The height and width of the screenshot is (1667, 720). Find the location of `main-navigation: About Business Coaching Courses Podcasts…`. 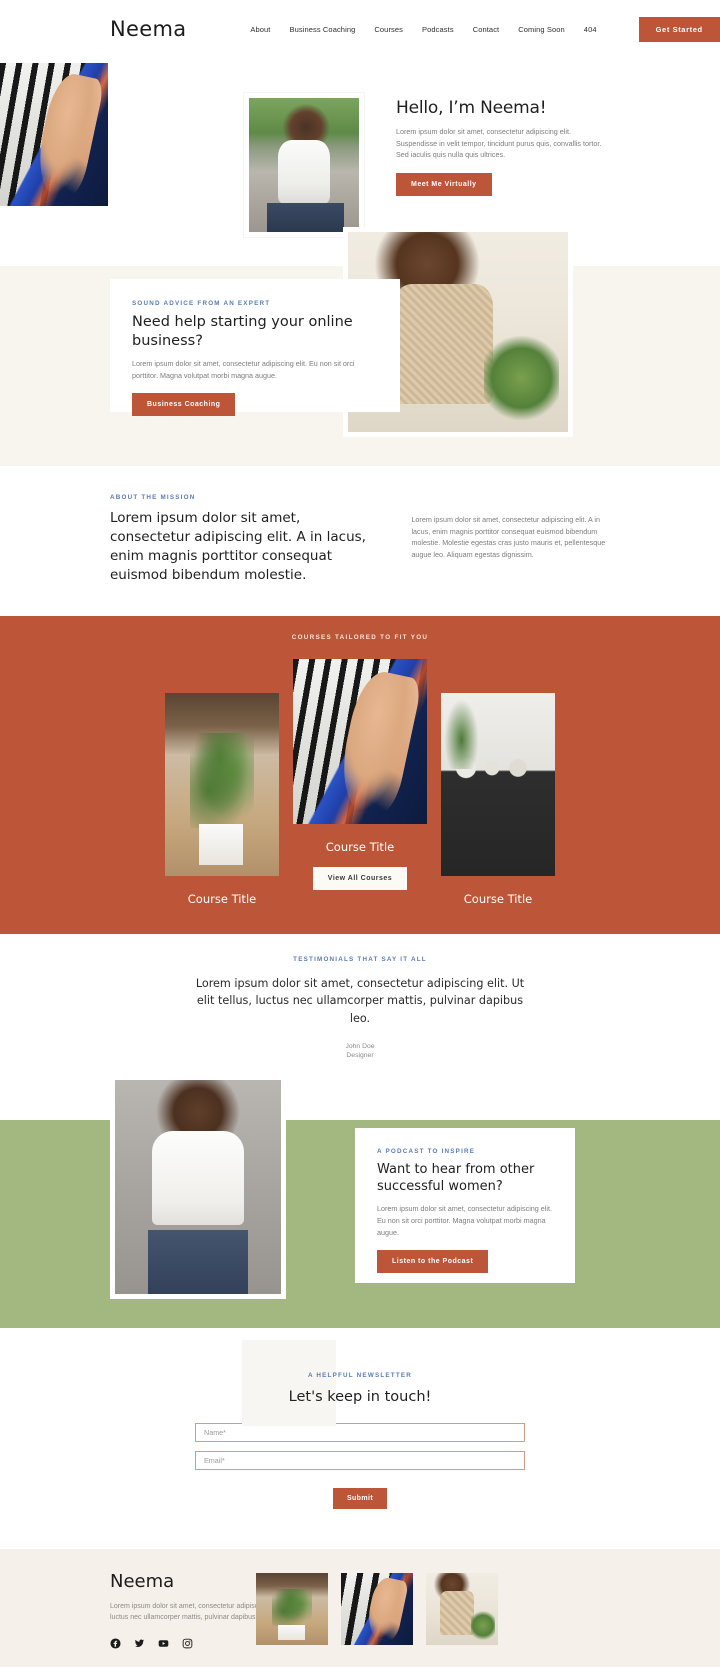

main-navigation: About Business Coaching Courses Podcasts… is located at coordinates (423, 29).